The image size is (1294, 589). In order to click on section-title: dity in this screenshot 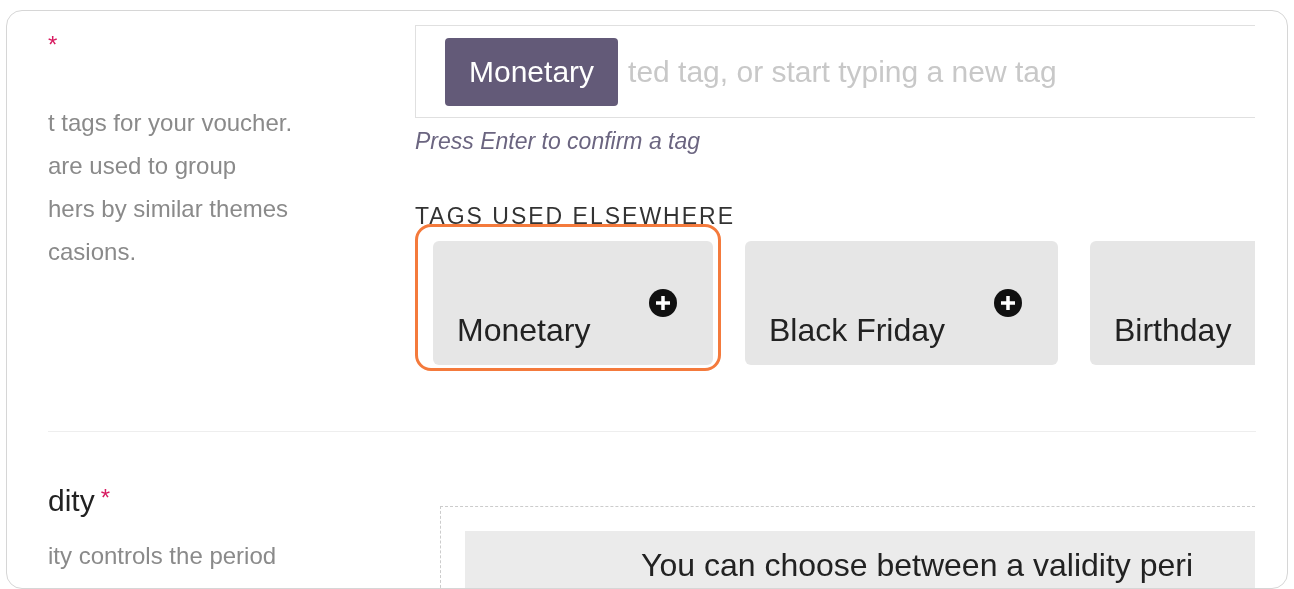, I will do `click(71, 501)`.